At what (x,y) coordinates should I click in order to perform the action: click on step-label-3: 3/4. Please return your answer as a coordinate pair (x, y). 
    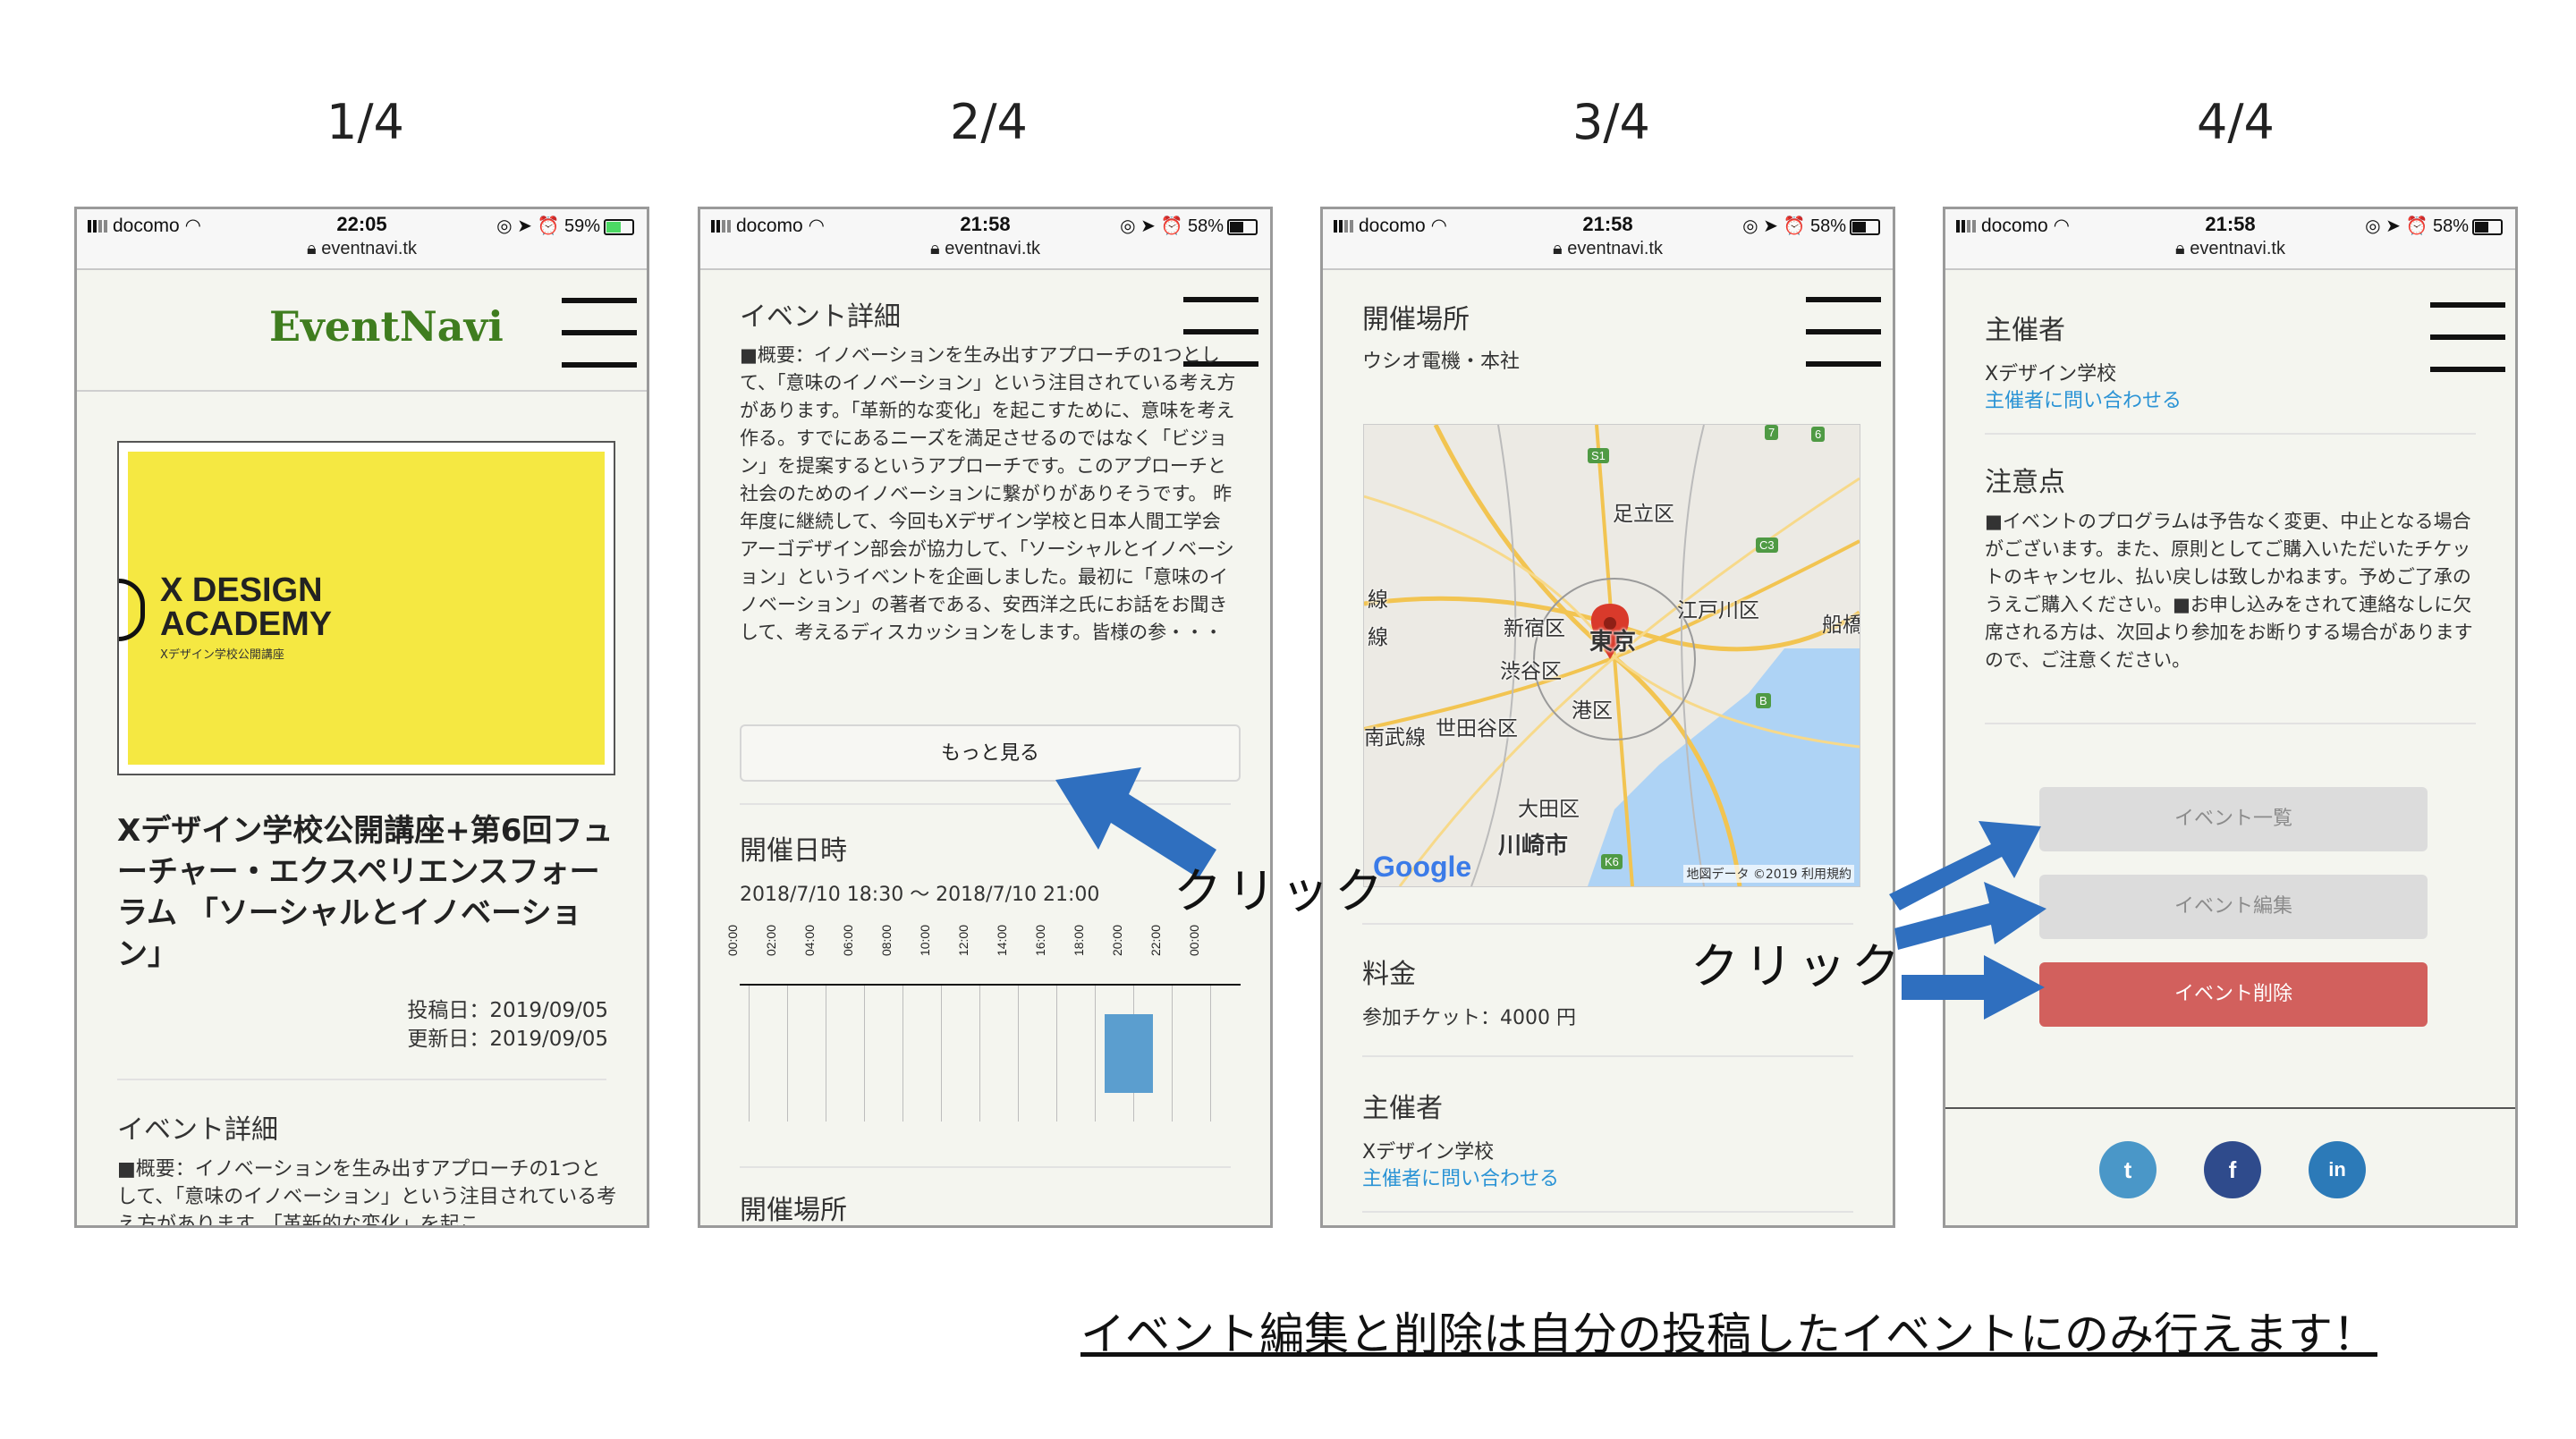
    Looking at the image, I should click on (1611, 122).